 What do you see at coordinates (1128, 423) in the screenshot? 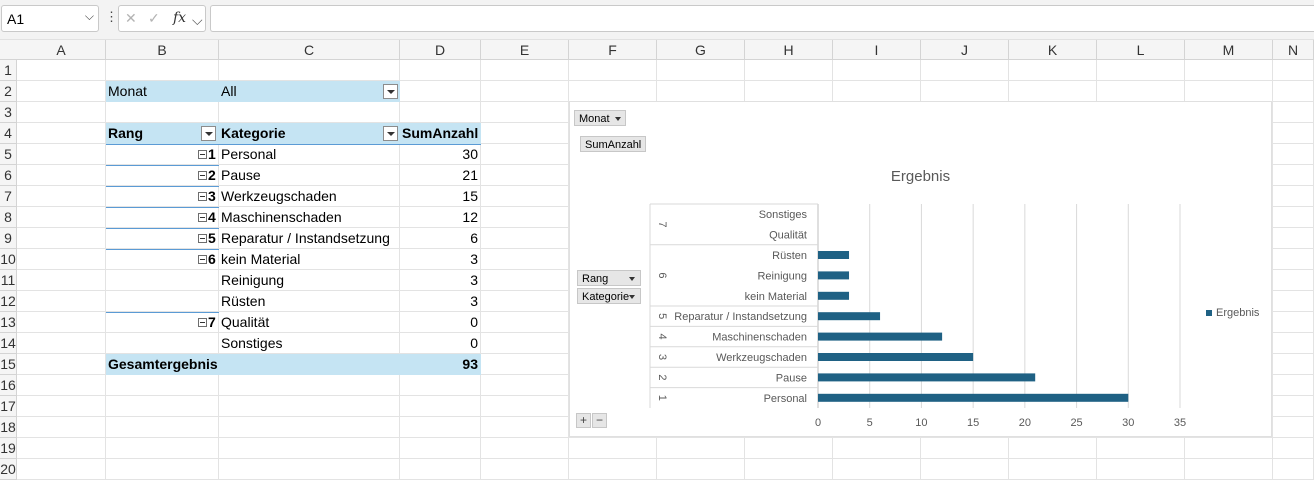
I see `x-tick-label: 30` at bounding box center [1128, 423].